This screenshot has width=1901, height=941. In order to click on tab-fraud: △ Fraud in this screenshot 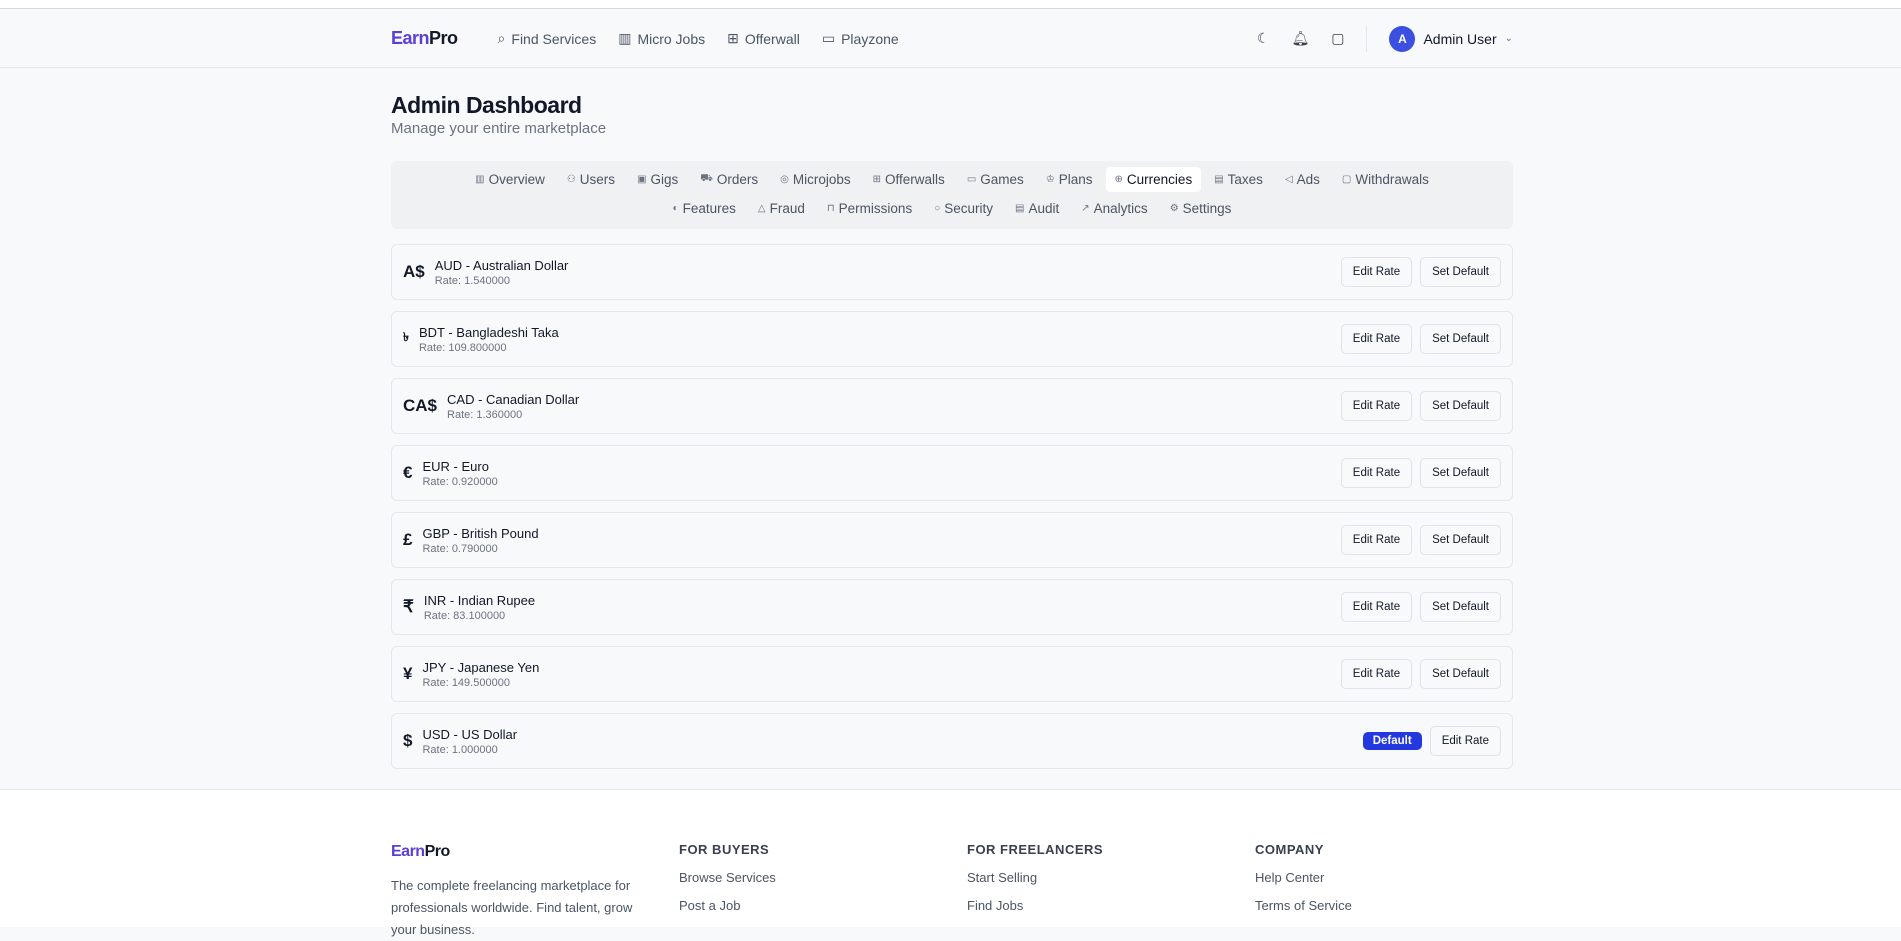, I will do `click(781, 208)`.